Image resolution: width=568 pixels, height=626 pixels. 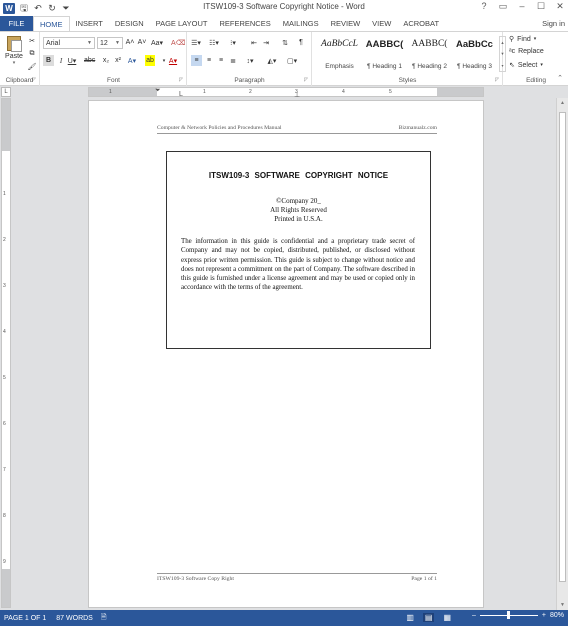 What do you see at coordinates (72, 60) in the screenshot?
I see `underline-button: U▾` at bounding box center [72, 60].